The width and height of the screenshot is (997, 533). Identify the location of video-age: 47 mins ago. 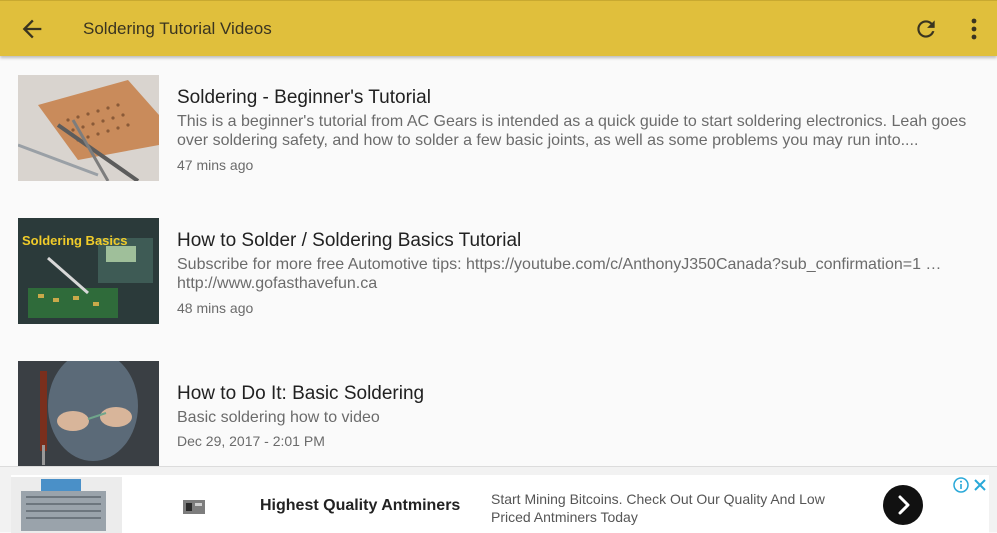
(215, 165).